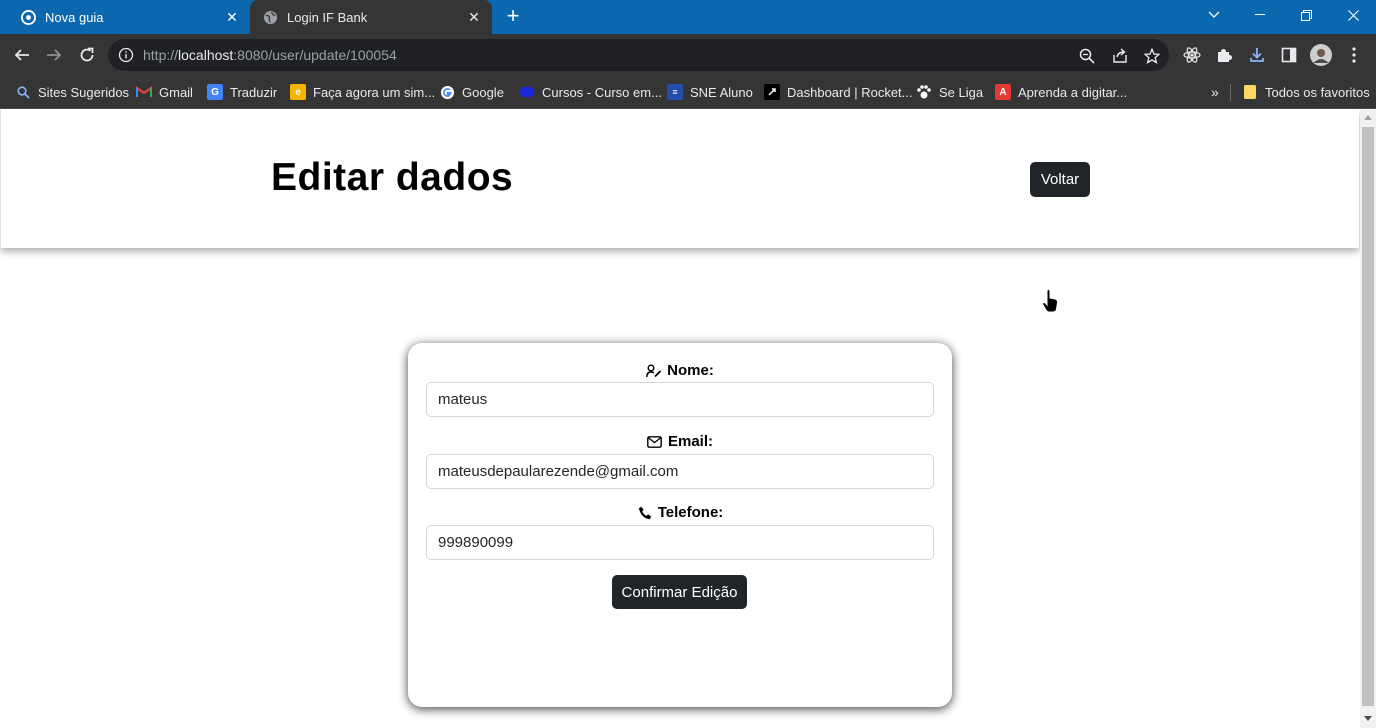 The width and height of the screenshot is (1376, 728). I want to click on tab-login-if-bank: Login IF Bank ✕, so click(371, 17).